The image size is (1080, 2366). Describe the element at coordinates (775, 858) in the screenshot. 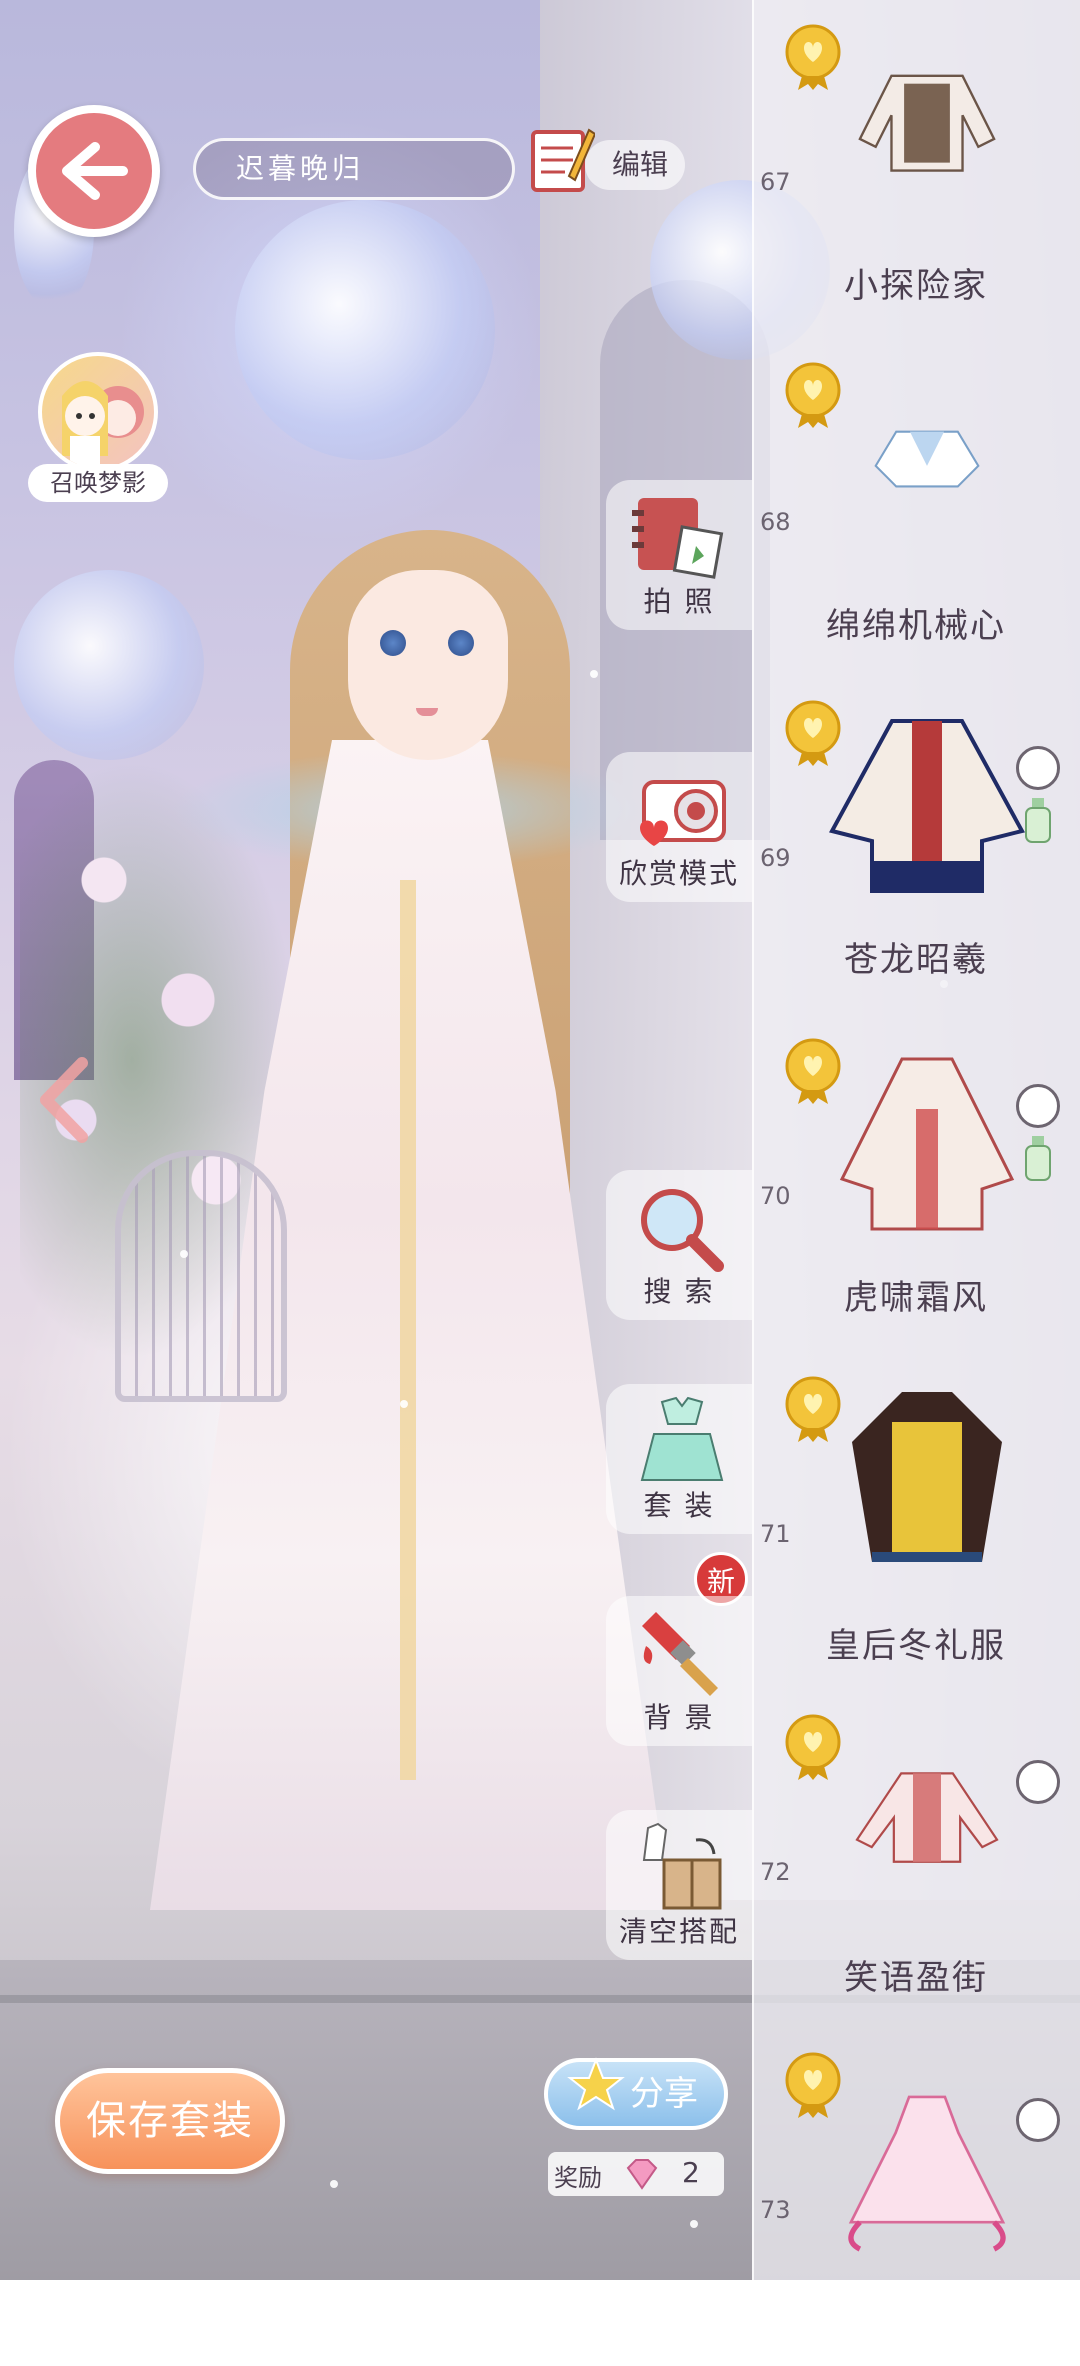

I see `outfit-number: 69` at that location.